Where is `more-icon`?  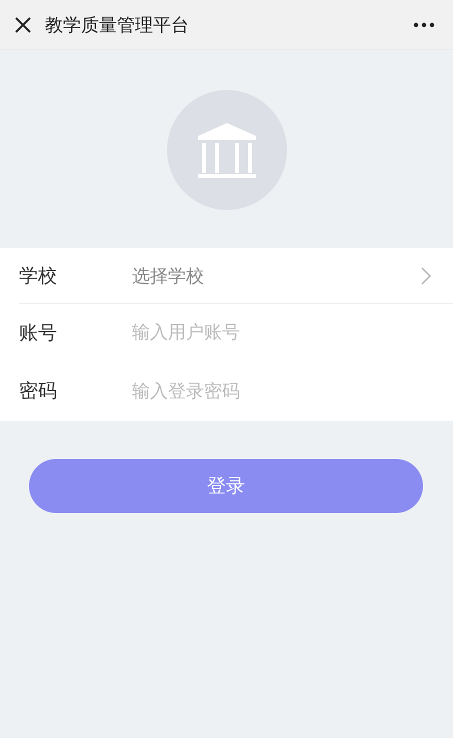
more-icon is located at coordinates (424, 25).